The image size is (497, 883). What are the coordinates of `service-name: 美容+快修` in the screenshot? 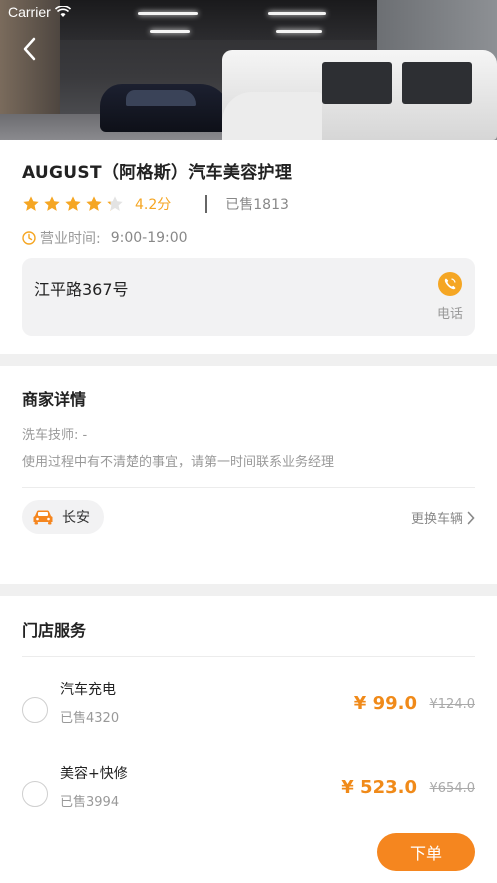 It's located at (94, 774).